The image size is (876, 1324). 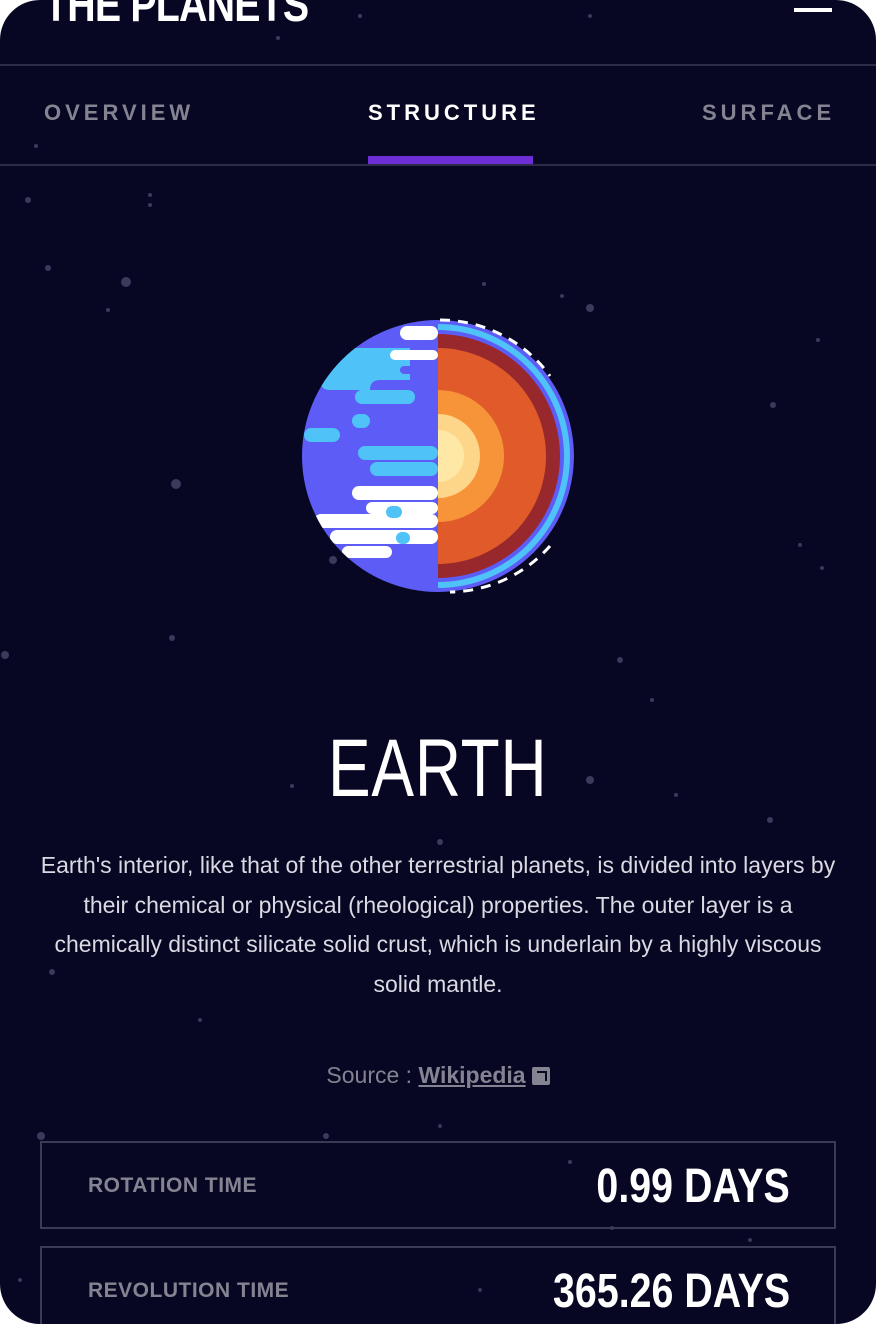 I want to click on stat-revolution-time: REVOLUTION TIME 365.26 DAYS, so click(x=438, y=1285).